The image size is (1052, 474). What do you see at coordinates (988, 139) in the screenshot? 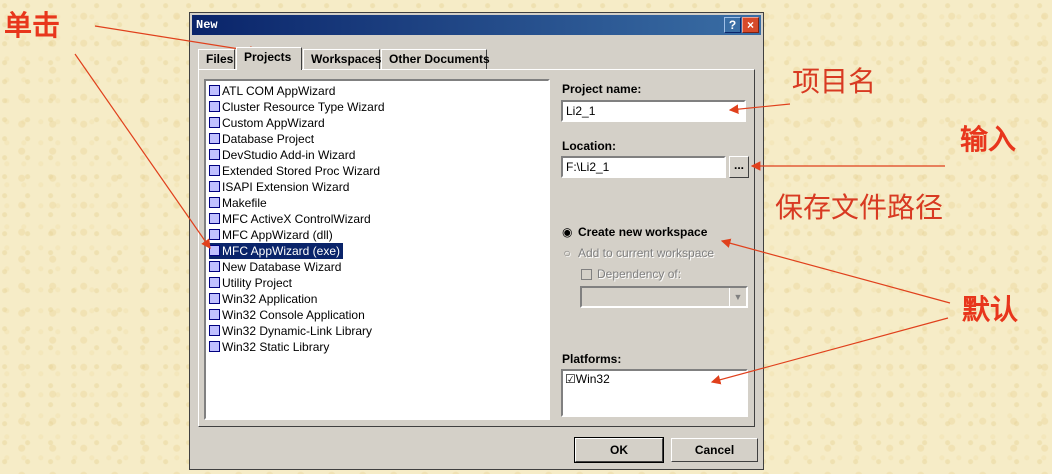
I see `annotation-input: 输入` at bounding box center [988, 139].